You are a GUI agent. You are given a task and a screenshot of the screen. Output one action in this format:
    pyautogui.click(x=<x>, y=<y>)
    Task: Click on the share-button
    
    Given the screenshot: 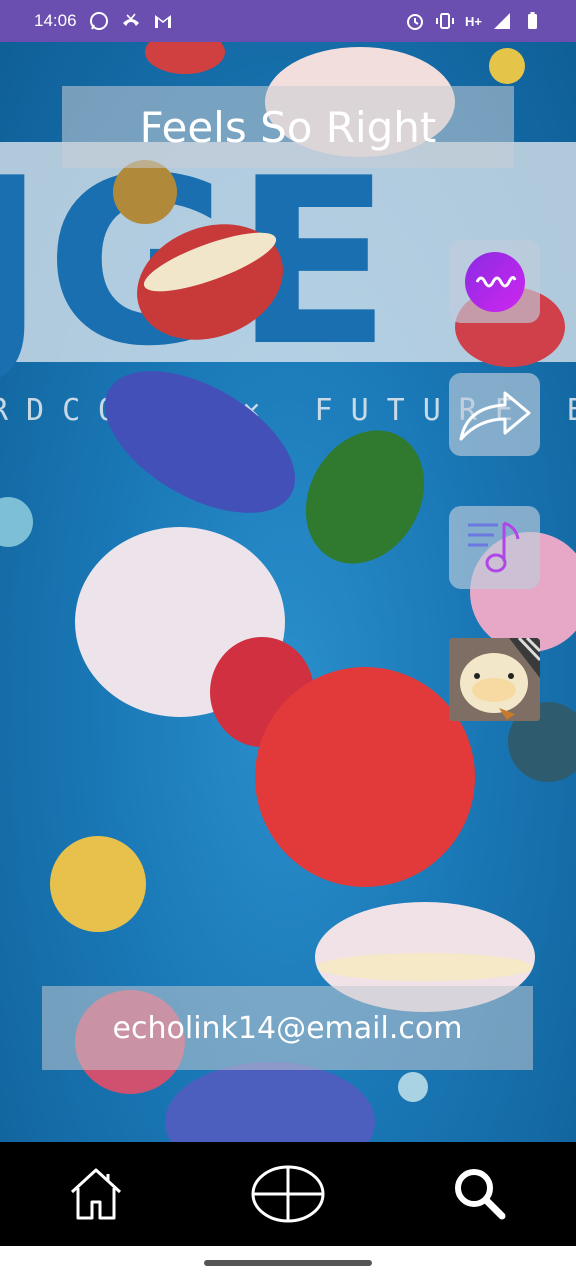 What is the action you would take?
    pyautogui.click(x=494, y=414)
    